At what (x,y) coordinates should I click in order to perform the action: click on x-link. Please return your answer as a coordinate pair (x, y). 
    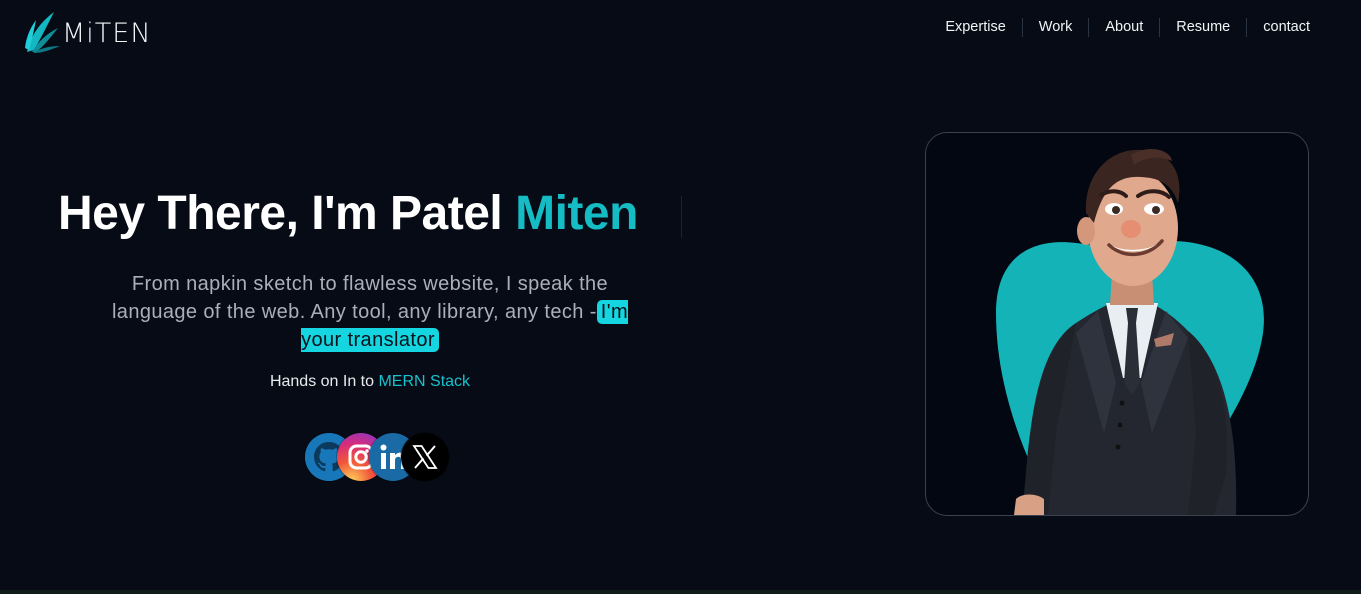
    Looking at the image, I should click on (425, 457).